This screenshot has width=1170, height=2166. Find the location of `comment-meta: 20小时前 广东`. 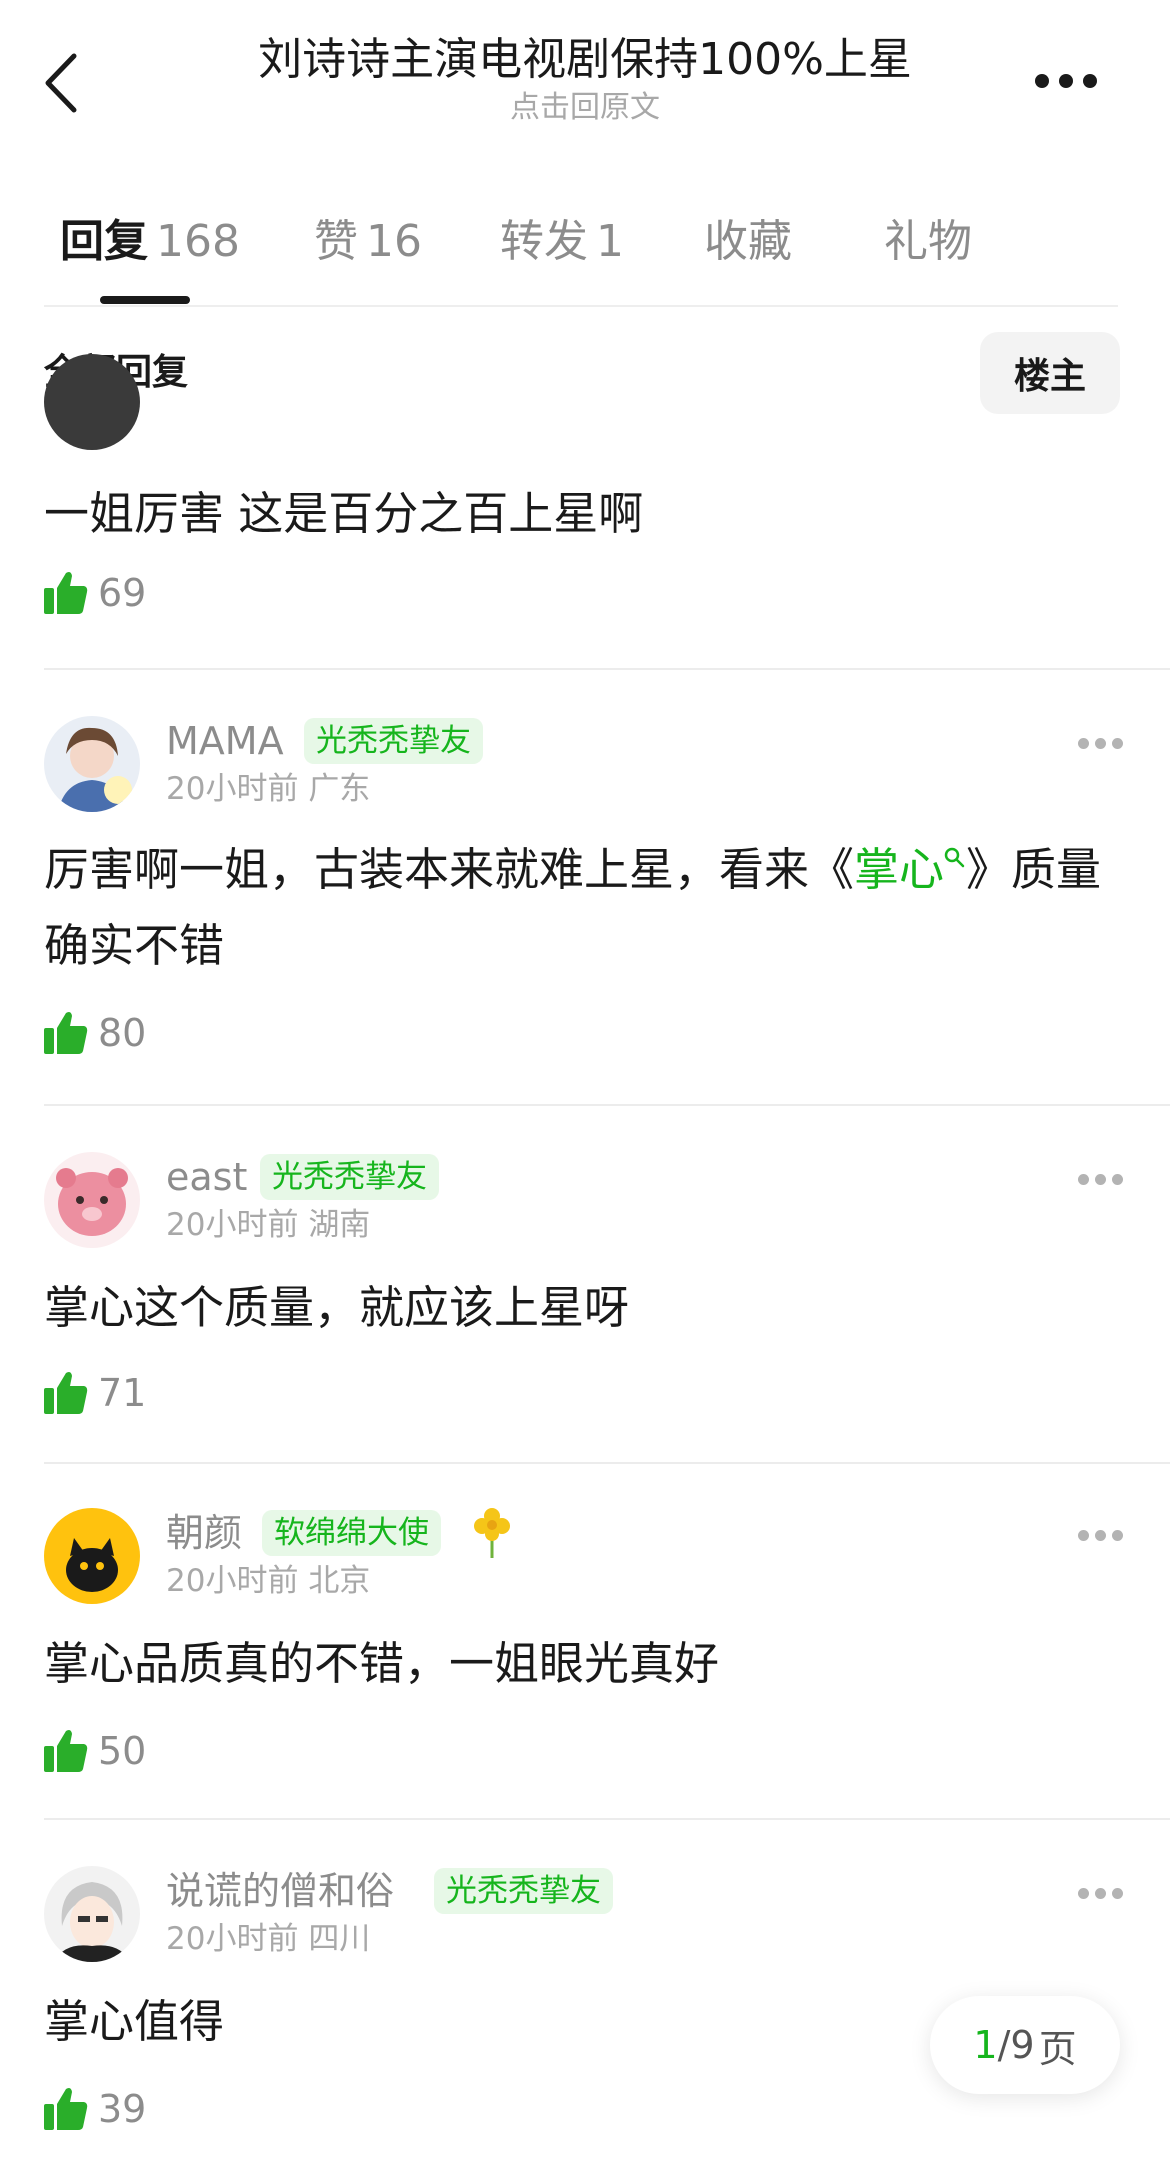

comment-meta: 20小时前 广东 is located at coordinates (268, 789).